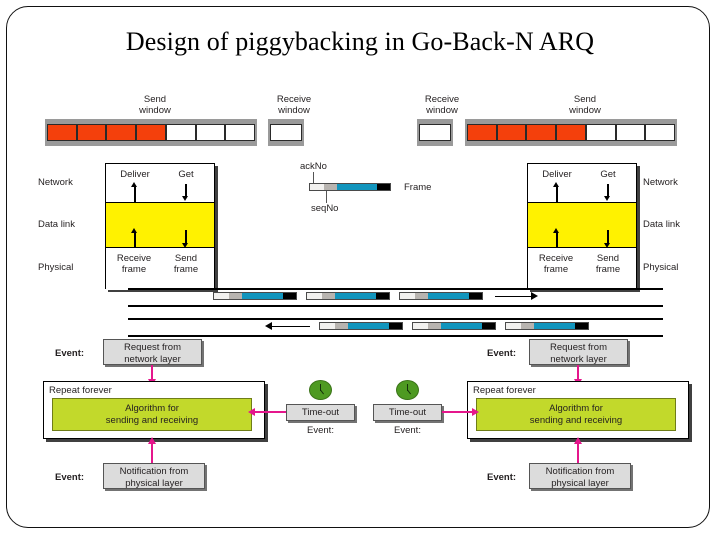 Image resolution: width=720 pixels, height=540 pixels. What do you see at coordinates (269, 412) in the screenshot?
I see `left-timeout-connector-stem` at bounding box center [269, 412].